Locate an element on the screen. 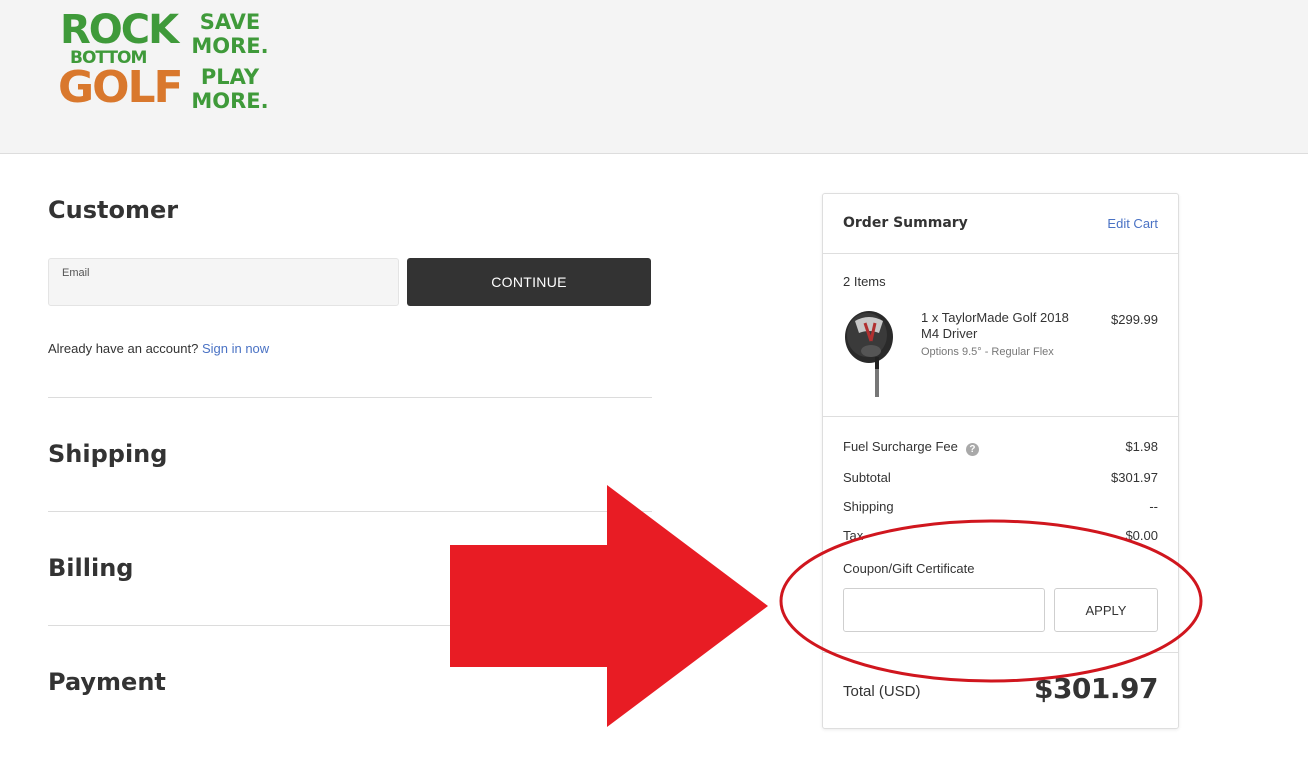 This screenshot has height=766, width=1308. logo-rock-text: ROCK is located at coordinates (119, 30).